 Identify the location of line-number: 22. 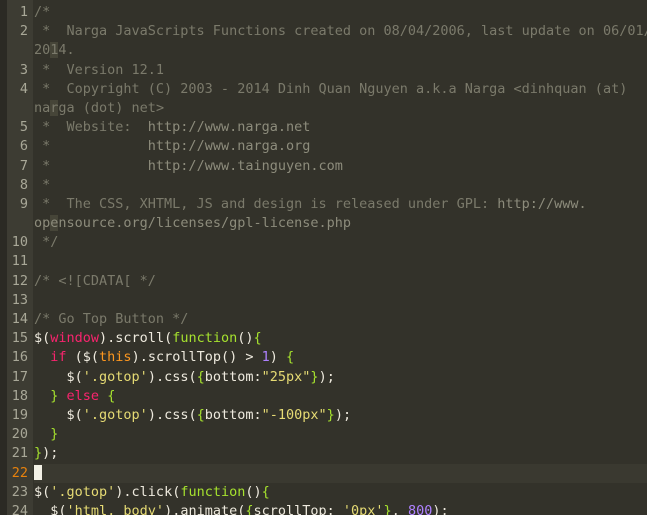
(20, 473).